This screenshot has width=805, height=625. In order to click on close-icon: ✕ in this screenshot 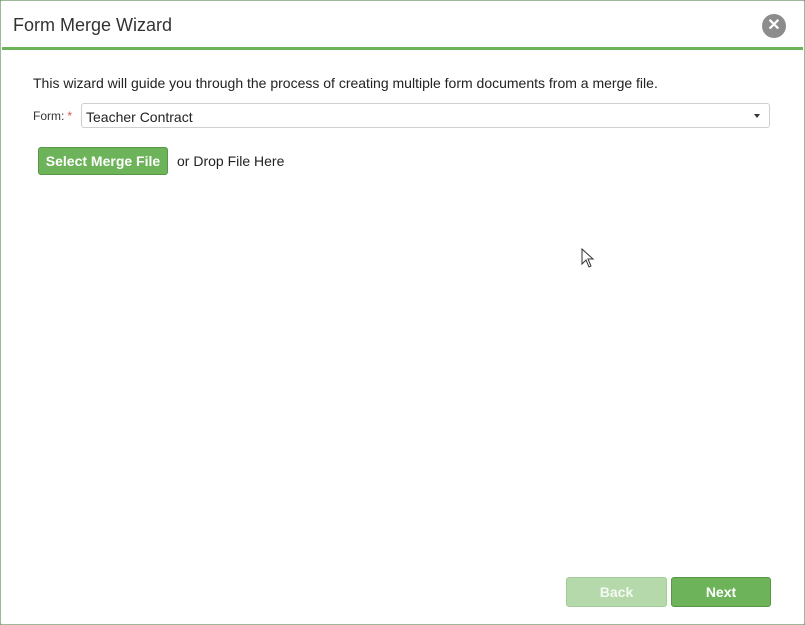, I will do `click(774, 25)`.